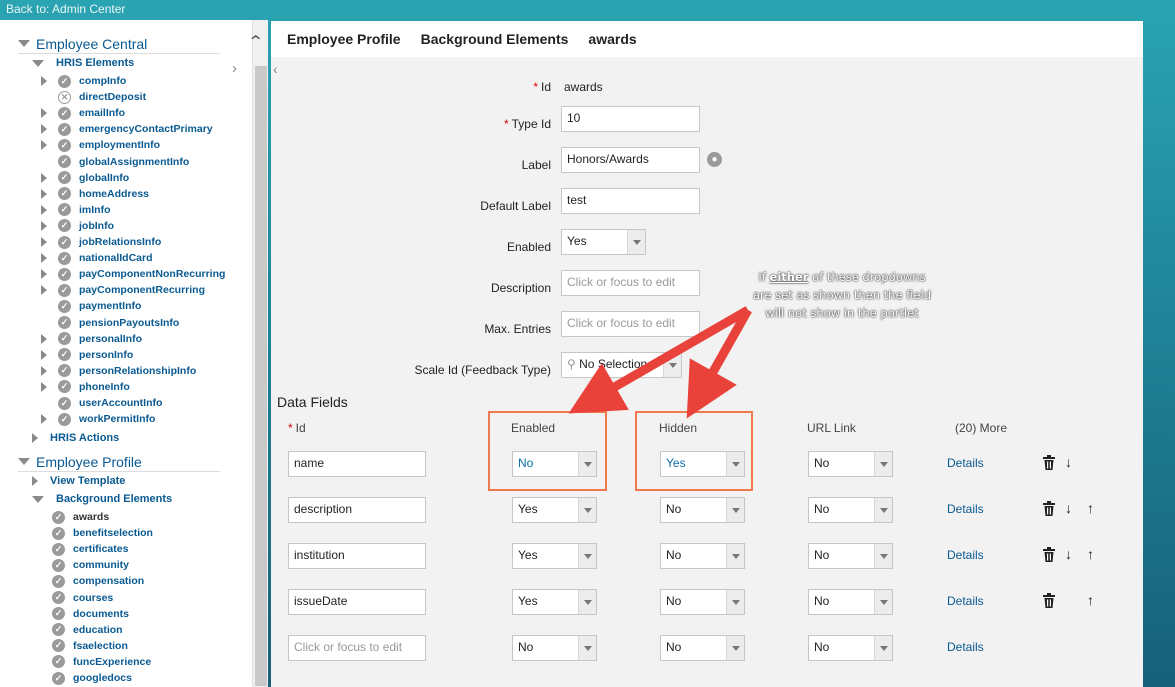  I want to click on scale-id-dropdown: ⚲ No Selection, so click(621, 365).